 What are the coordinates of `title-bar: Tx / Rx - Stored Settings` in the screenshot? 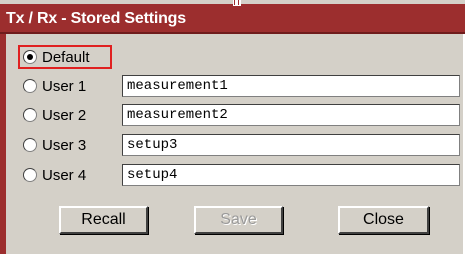 It's located at (232, 19).